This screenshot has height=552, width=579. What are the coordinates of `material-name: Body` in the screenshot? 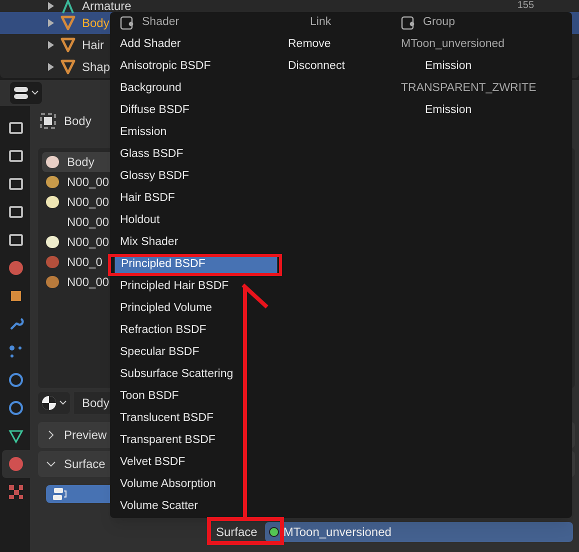 It's located at (80, 162).